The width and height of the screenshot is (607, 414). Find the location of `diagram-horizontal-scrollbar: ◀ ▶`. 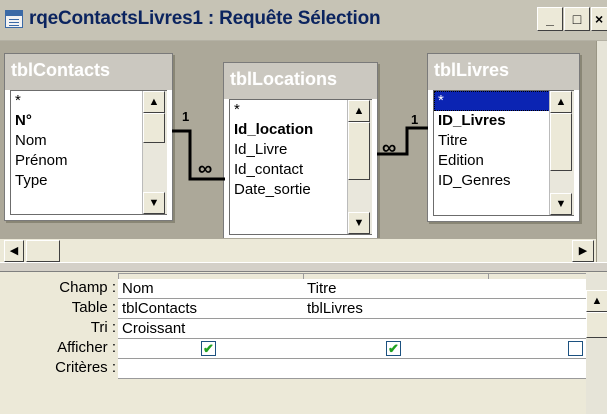

diagram-horizontal-scrollbar: ◀ ▶ is located at coordinates (298, 250).